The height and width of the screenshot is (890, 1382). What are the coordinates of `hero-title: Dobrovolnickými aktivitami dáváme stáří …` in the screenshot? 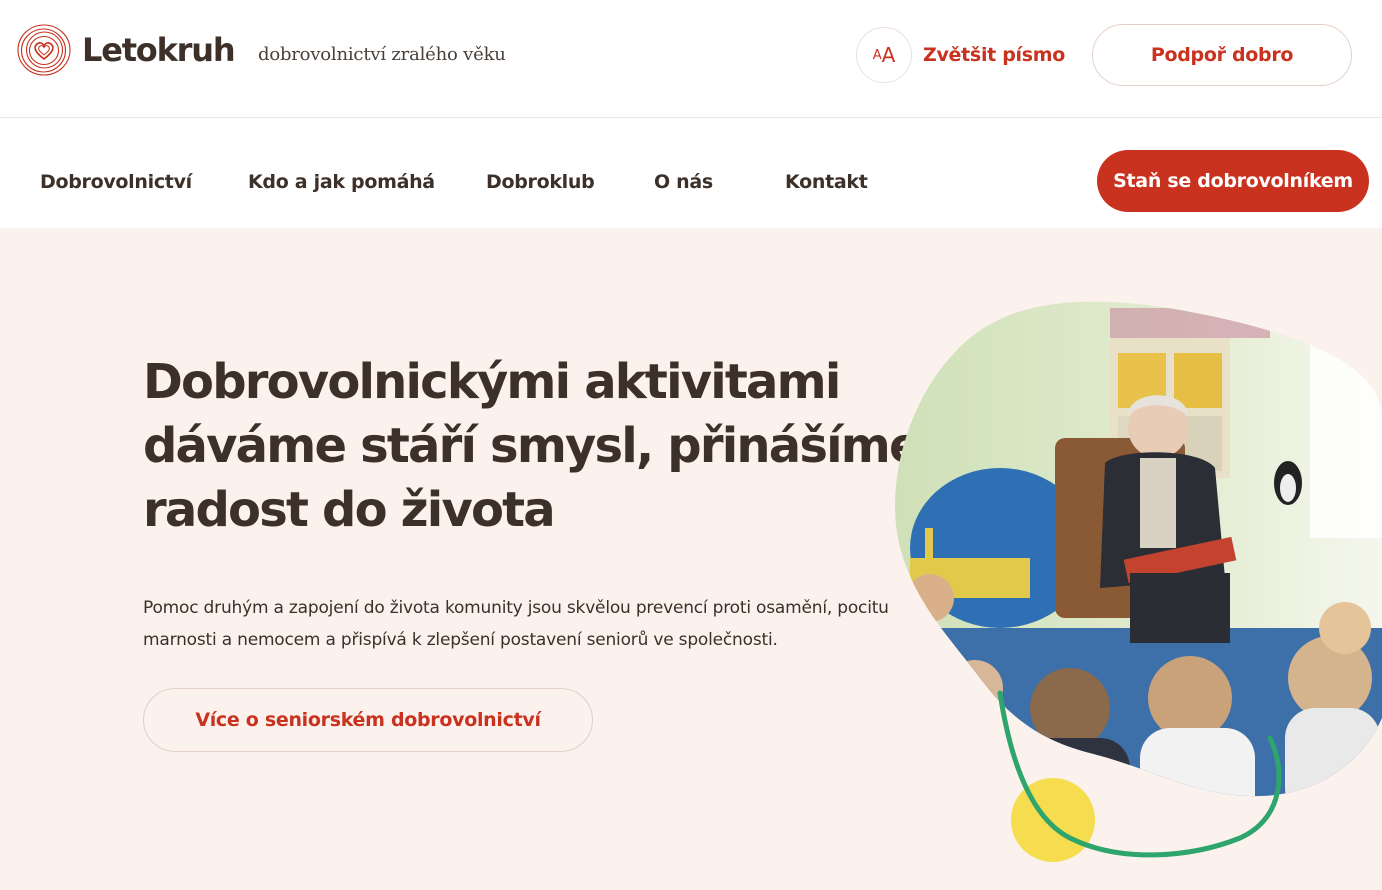 It's located at (532, 446).